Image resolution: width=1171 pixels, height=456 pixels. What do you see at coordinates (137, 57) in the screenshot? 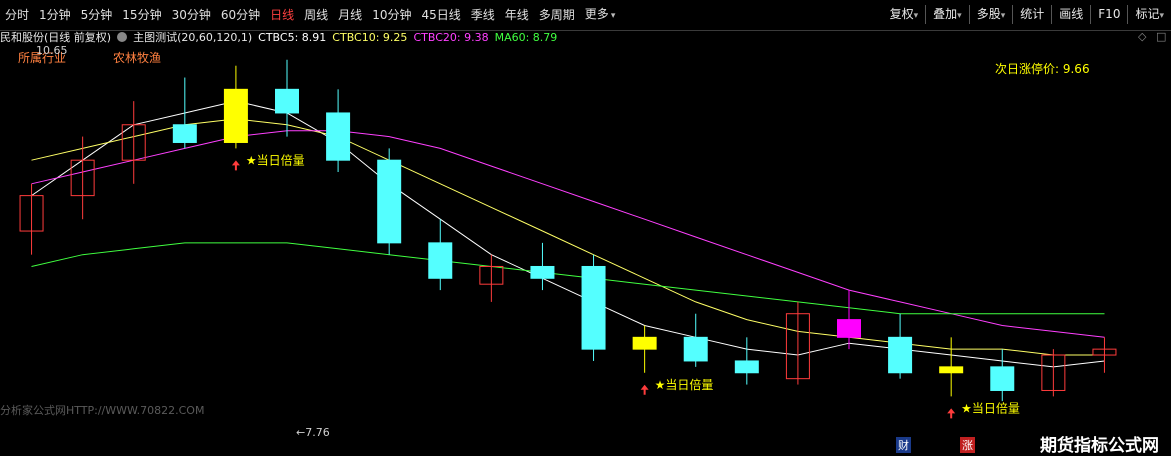
I see `industry-value: 农林牧渔` at bounding box center [137, 57].